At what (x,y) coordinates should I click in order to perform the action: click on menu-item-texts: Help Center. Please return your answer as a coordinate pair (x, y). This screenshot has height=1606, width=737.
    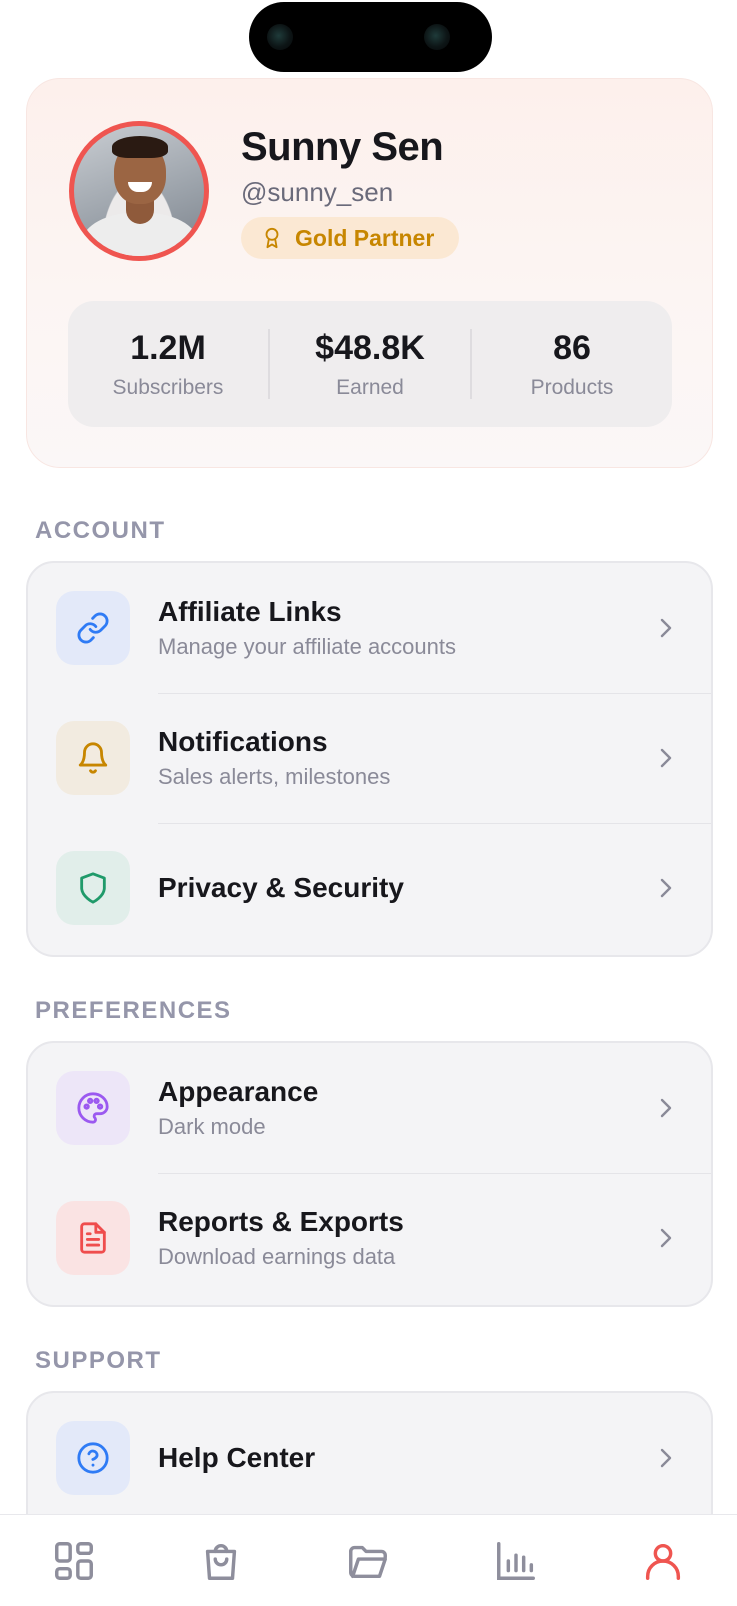
    Looking at the image, I should click on (236, 1458).